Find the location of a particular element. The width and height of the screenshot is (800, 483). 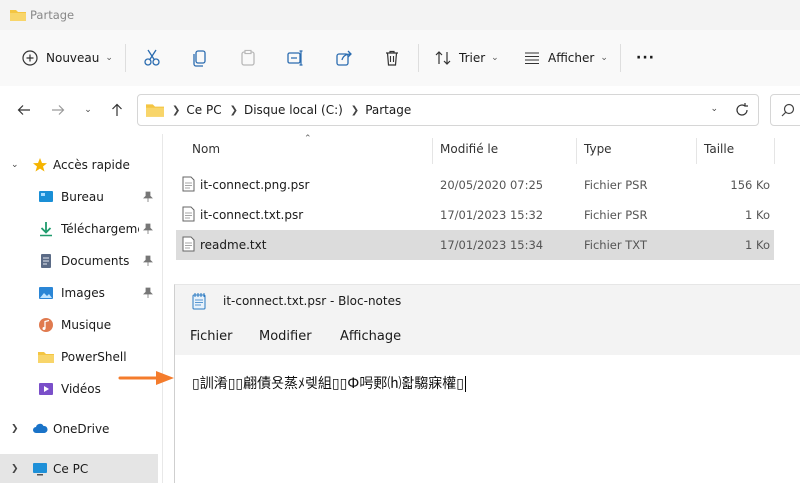

music-icon is located at coordinates (46, 325).